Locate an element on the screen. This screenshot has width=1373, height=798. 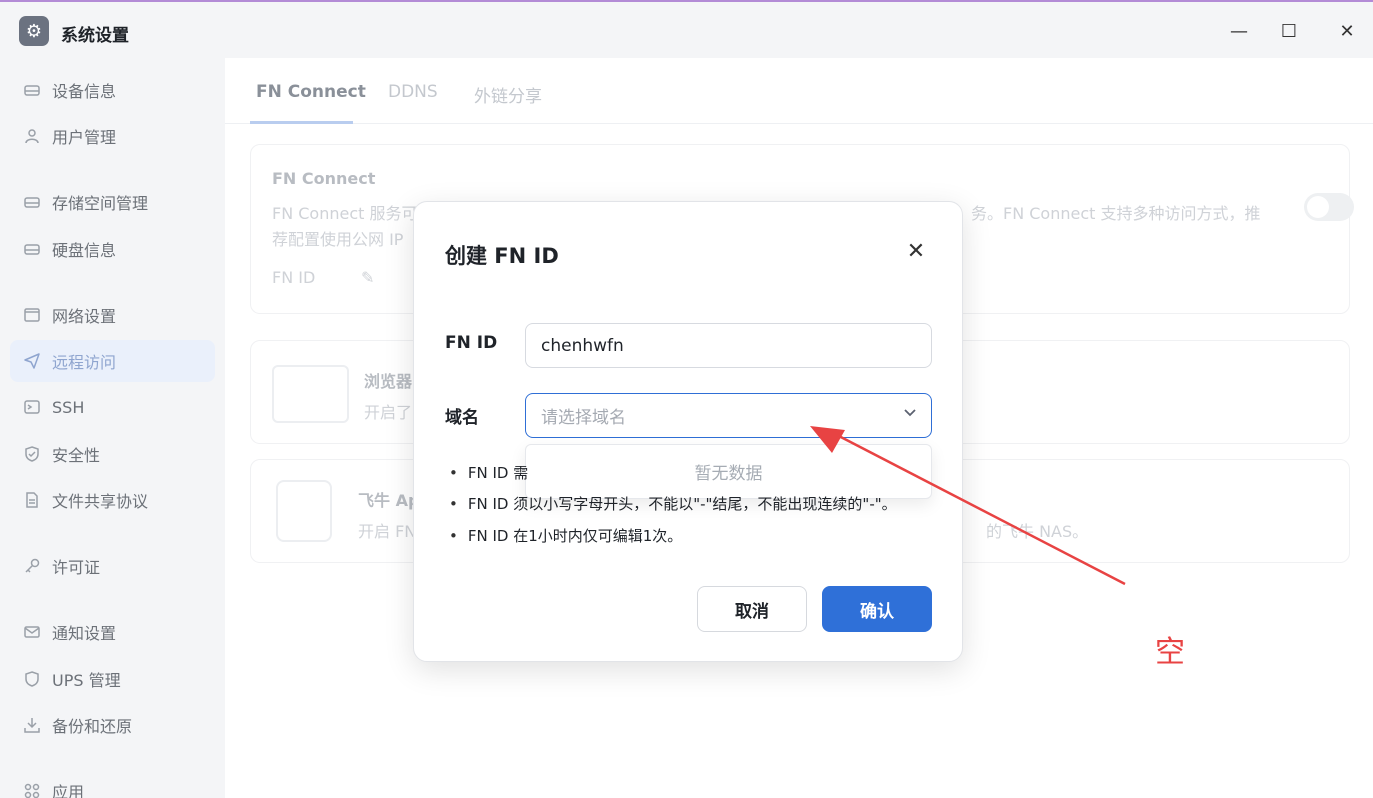
sidebar-item-label: UPS 管理 is located at coordinates (86, 680).